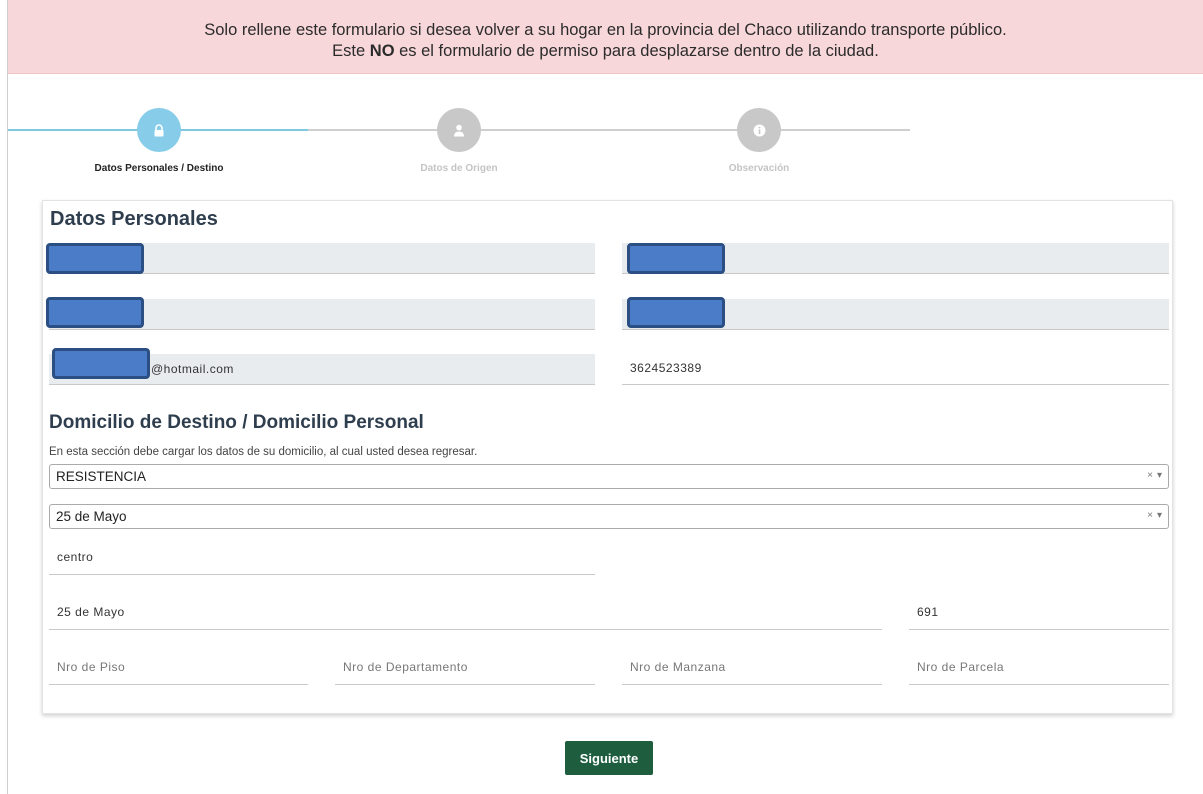 This screenshot has height=794, width=1203. Describe the element at coordinates (609, 758) in the screenshot. I see `next-button: Siguiente` at that location.